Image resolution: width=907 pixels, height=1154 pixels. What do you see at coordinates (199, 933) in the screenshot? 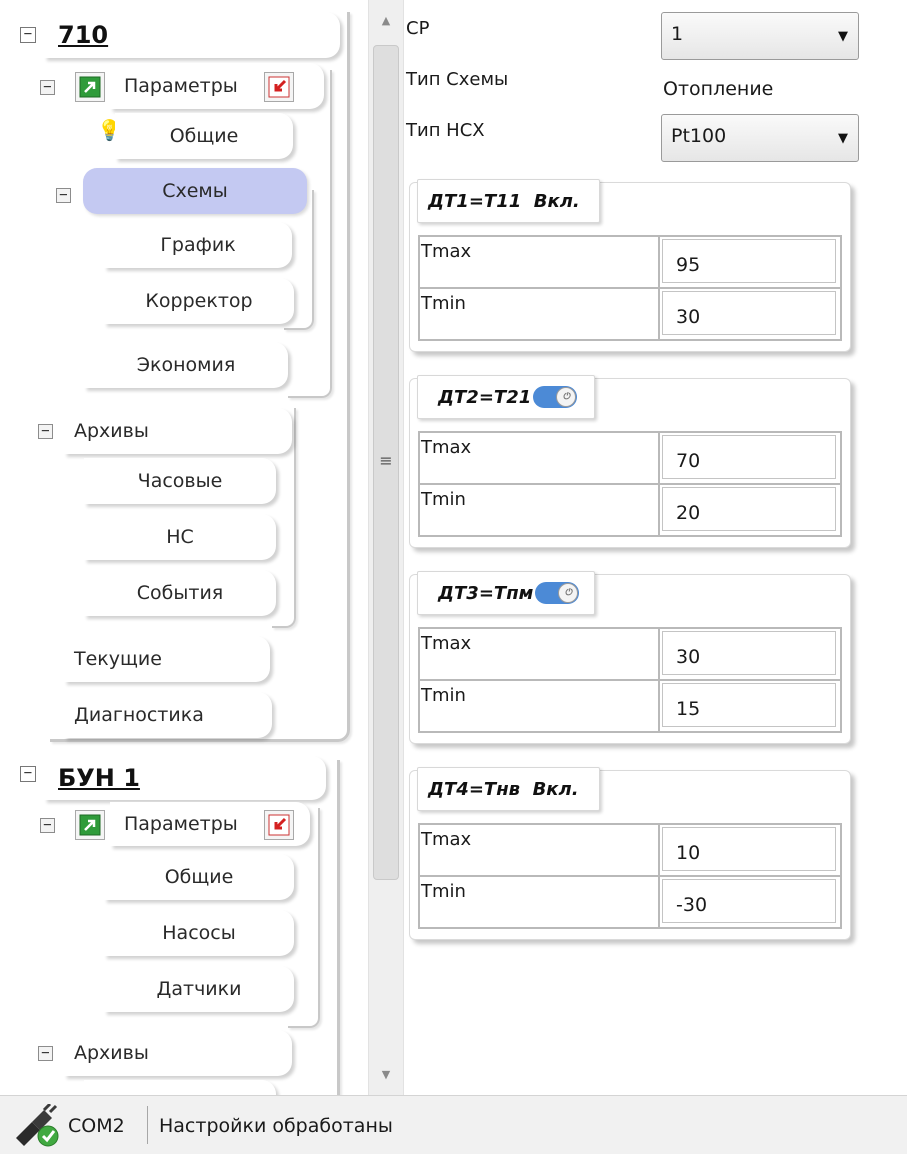
I see `tree-node-pumps: Насосы` at bounding box center [199, 933].